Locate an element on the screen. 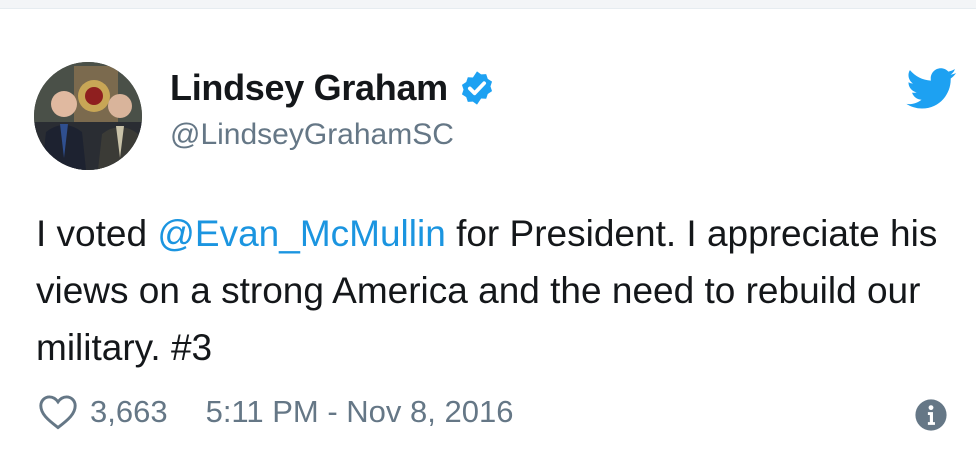 Image resolution: width=976 pixels, height=457 pixels. tweet-text-pre: I voted is located at coordinates (97, 233).